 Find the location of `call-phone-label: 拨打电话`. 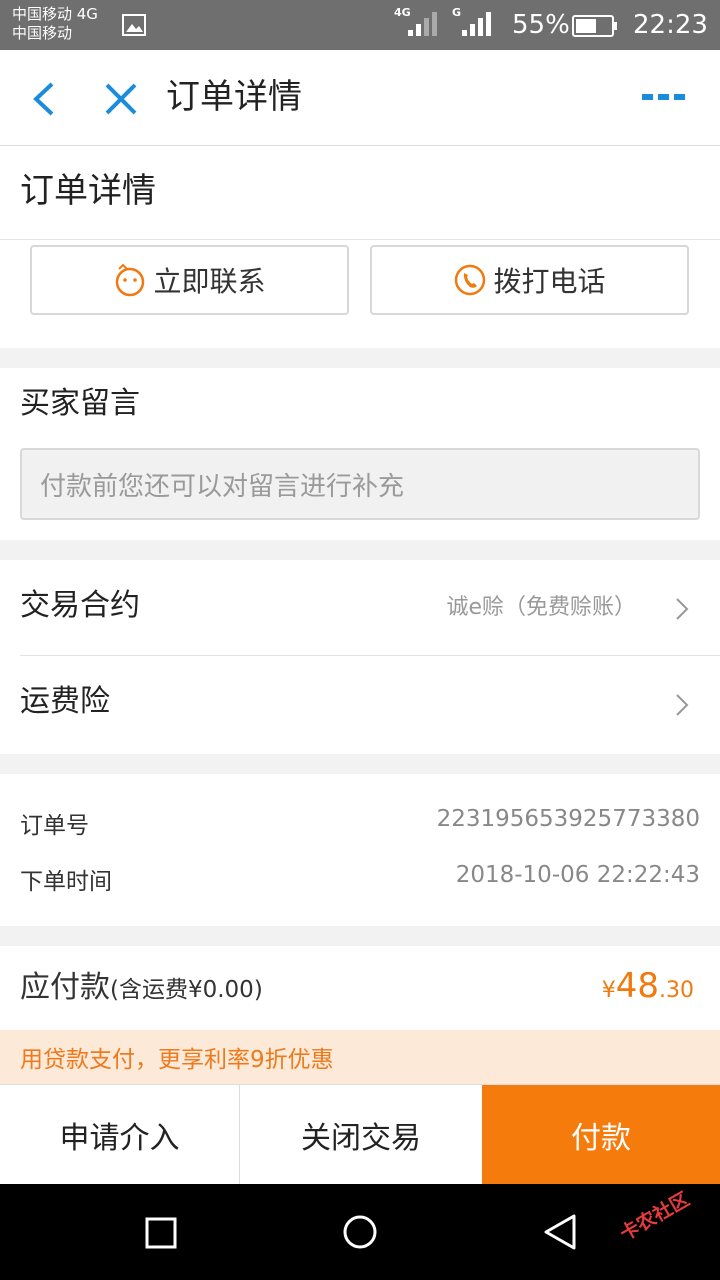

call-phone-label: 拨打电话 is located at coordinates (549, 281).